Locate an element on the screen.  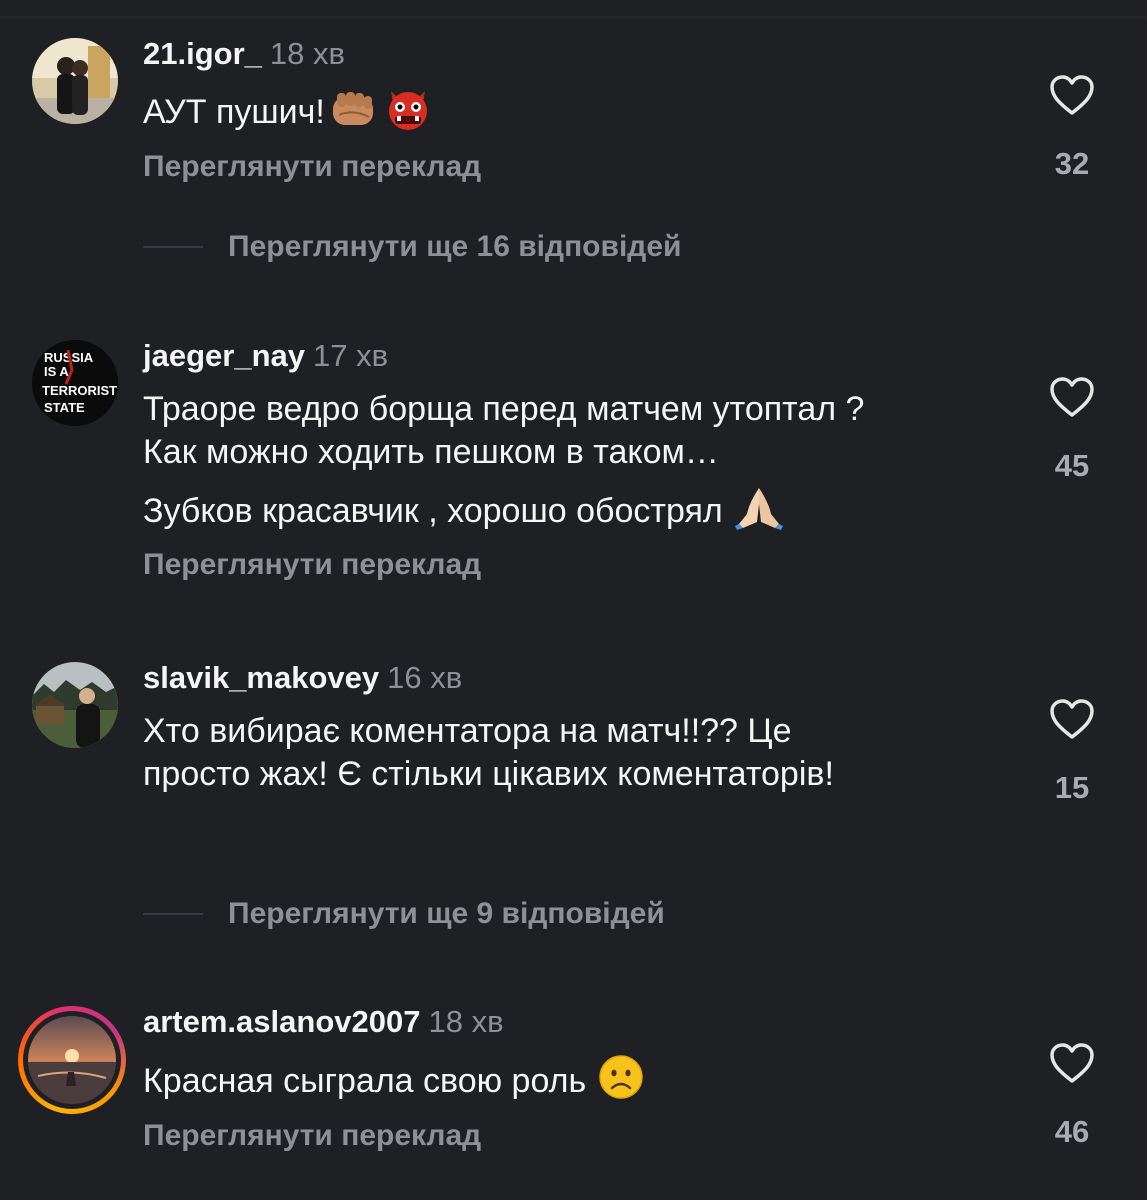
like-button: 46 is located at coordinates (1072, 1096).